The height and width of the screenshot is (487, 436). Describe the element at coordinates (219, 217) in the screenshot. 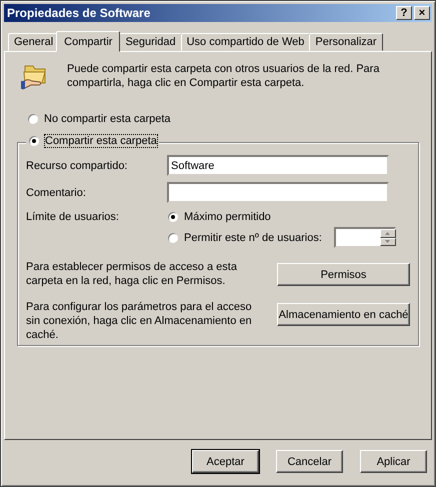

I see `radio-option: Máximo permitido` at that location.